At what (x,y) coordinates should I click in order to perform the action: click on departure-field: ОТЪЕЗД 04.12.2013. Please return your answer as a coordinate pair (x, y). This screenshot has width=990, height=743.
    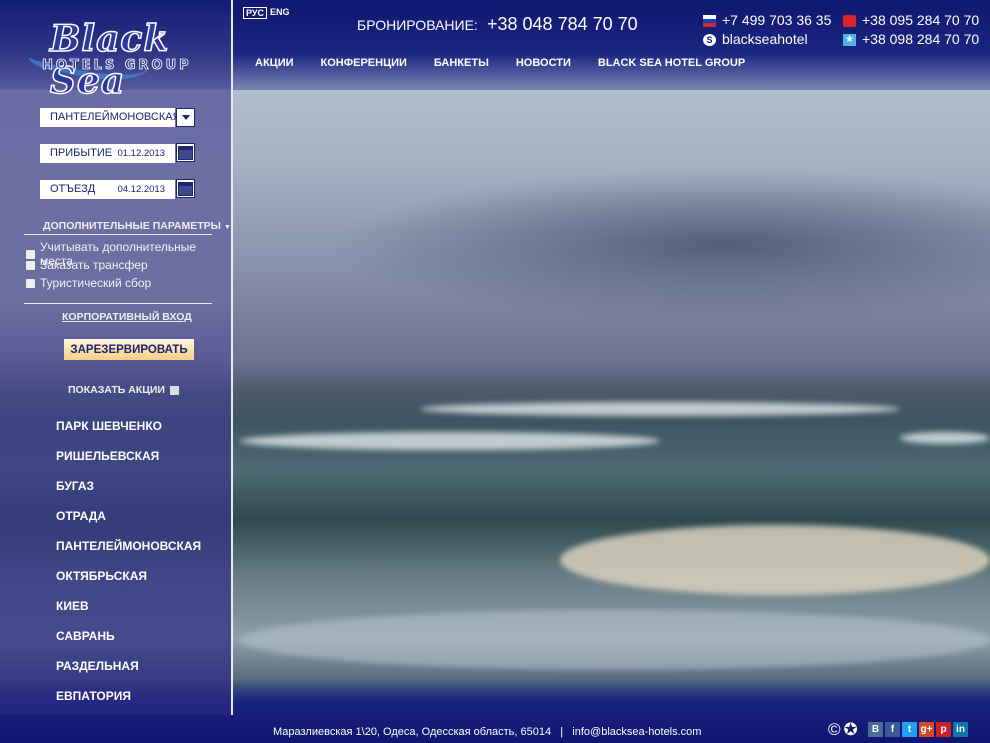
    Looking at the image, I should click on (107, 189).